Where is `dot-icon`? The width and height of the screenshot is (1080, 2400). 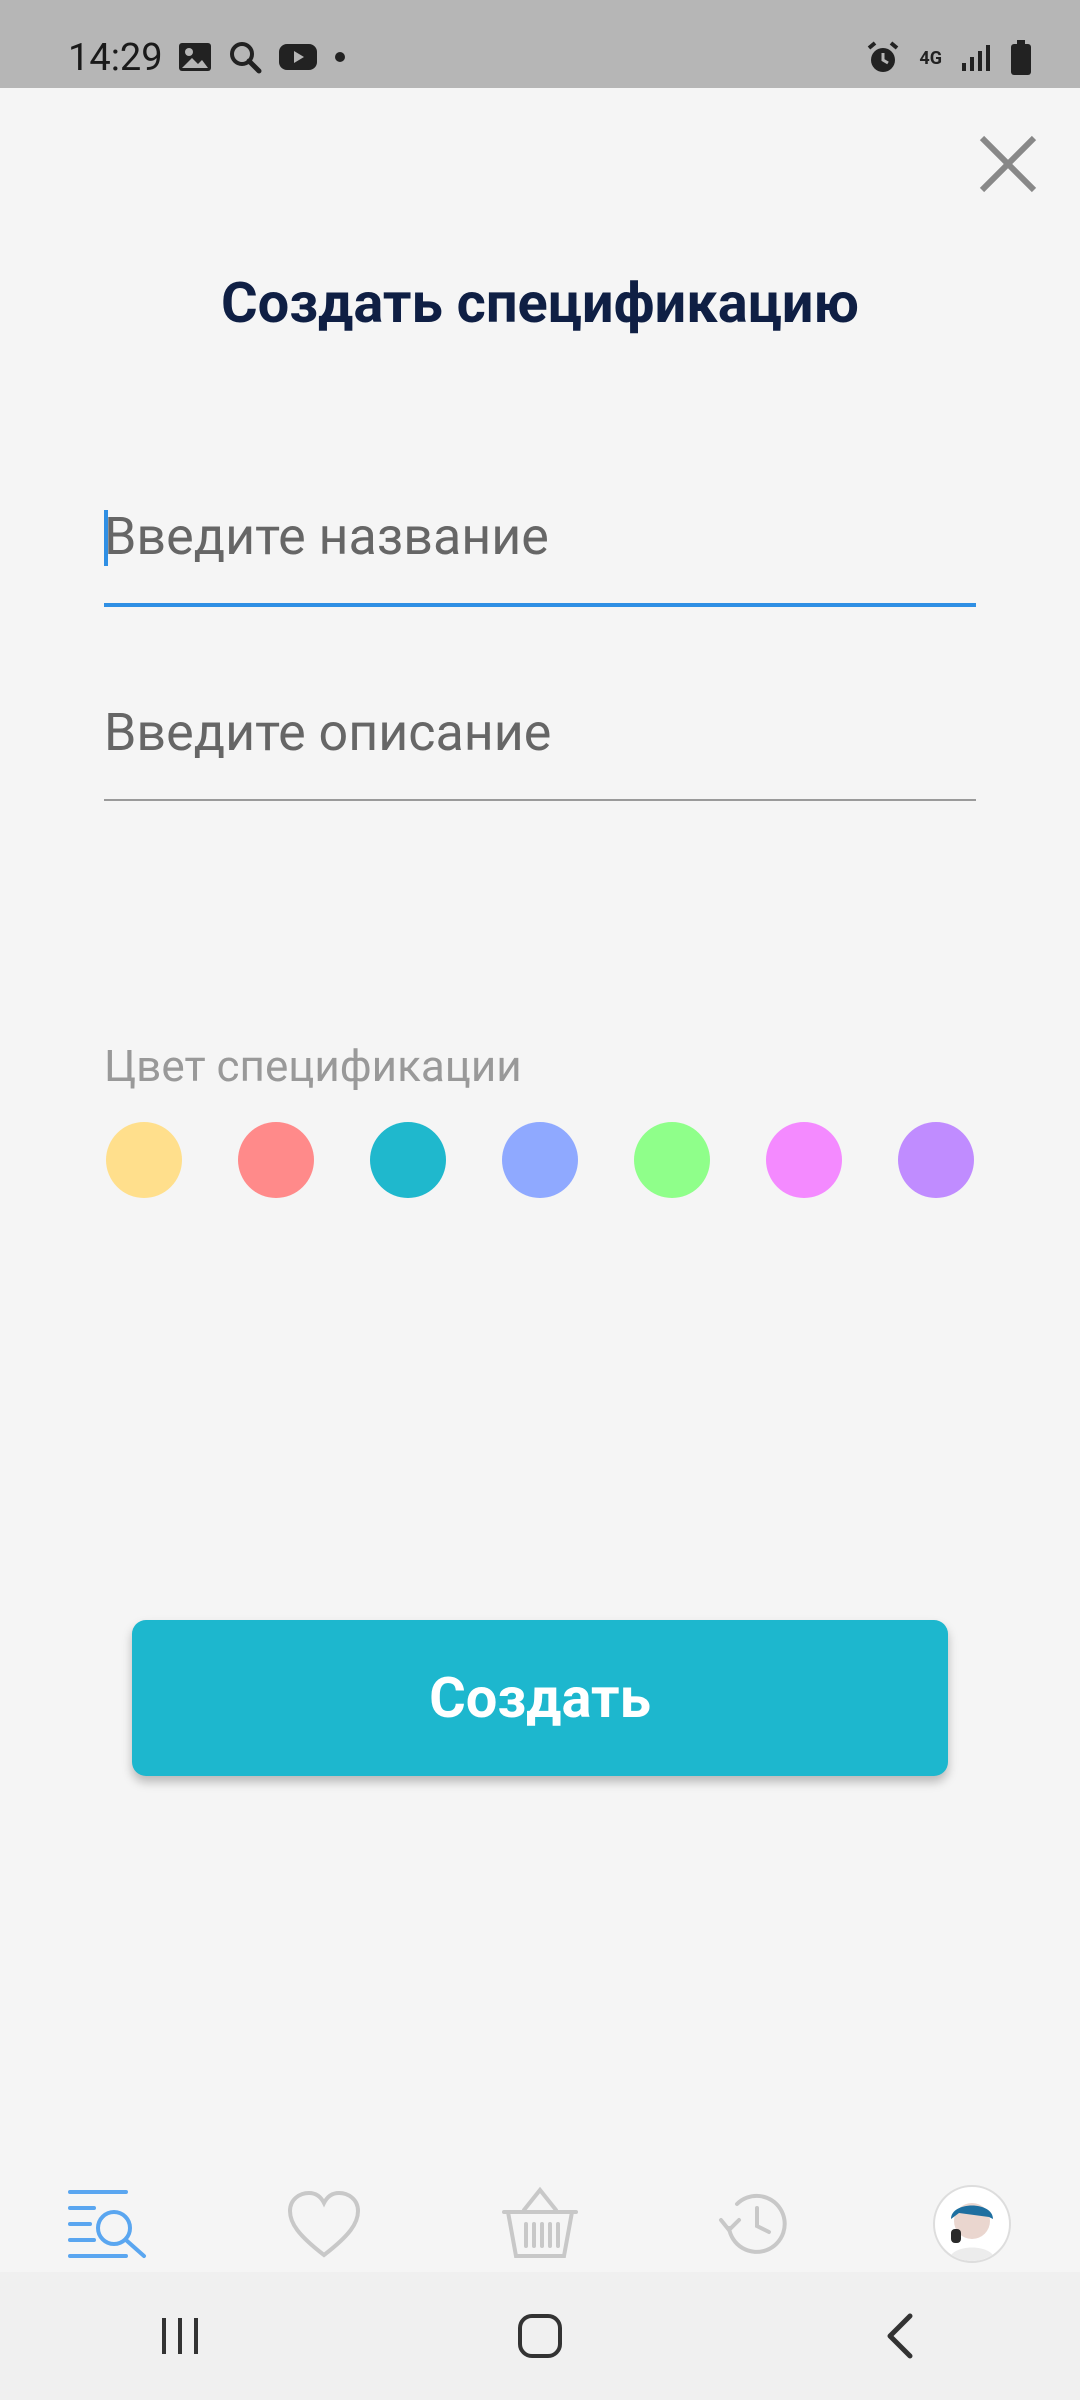
dot-icon is located at coordinates (340, 57).